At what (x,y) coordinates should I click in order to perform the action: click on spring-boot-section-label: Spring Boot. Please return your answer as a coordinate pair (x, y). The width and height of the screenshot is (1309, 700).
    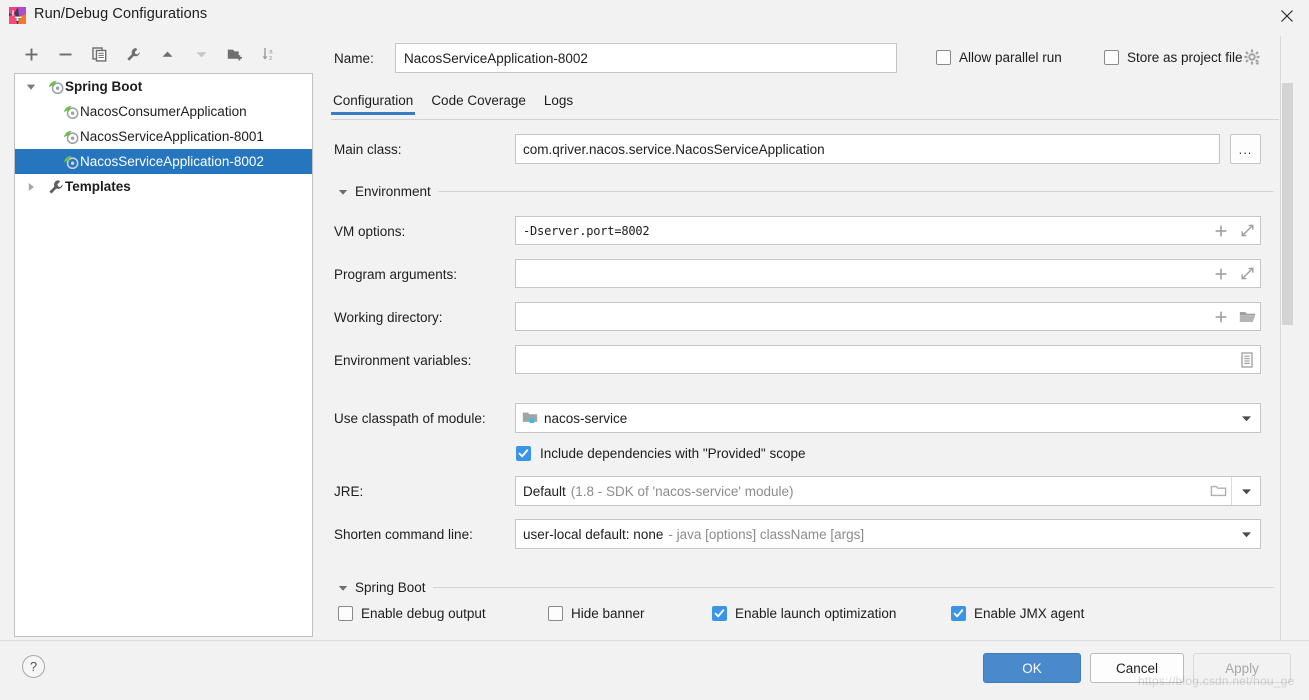
    Looking at the image, I should click on (390, 587).